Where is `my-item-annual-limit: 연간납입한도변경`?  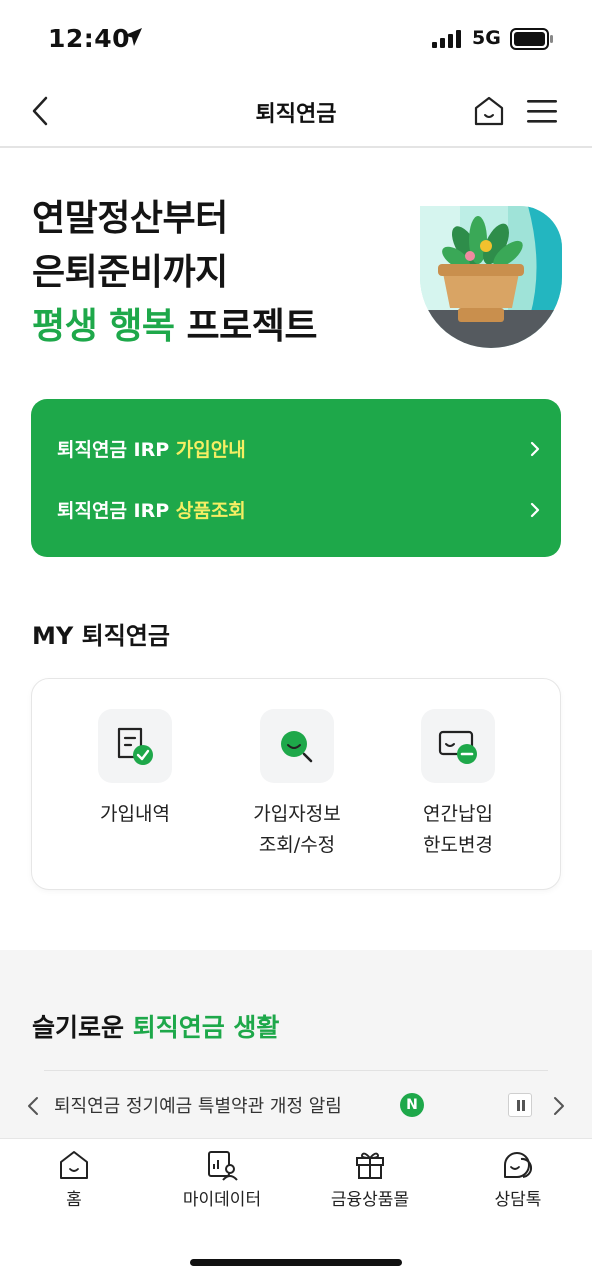 my-item-annual-limit: 연간납입한도변경 is located at coordinates (458, 785).